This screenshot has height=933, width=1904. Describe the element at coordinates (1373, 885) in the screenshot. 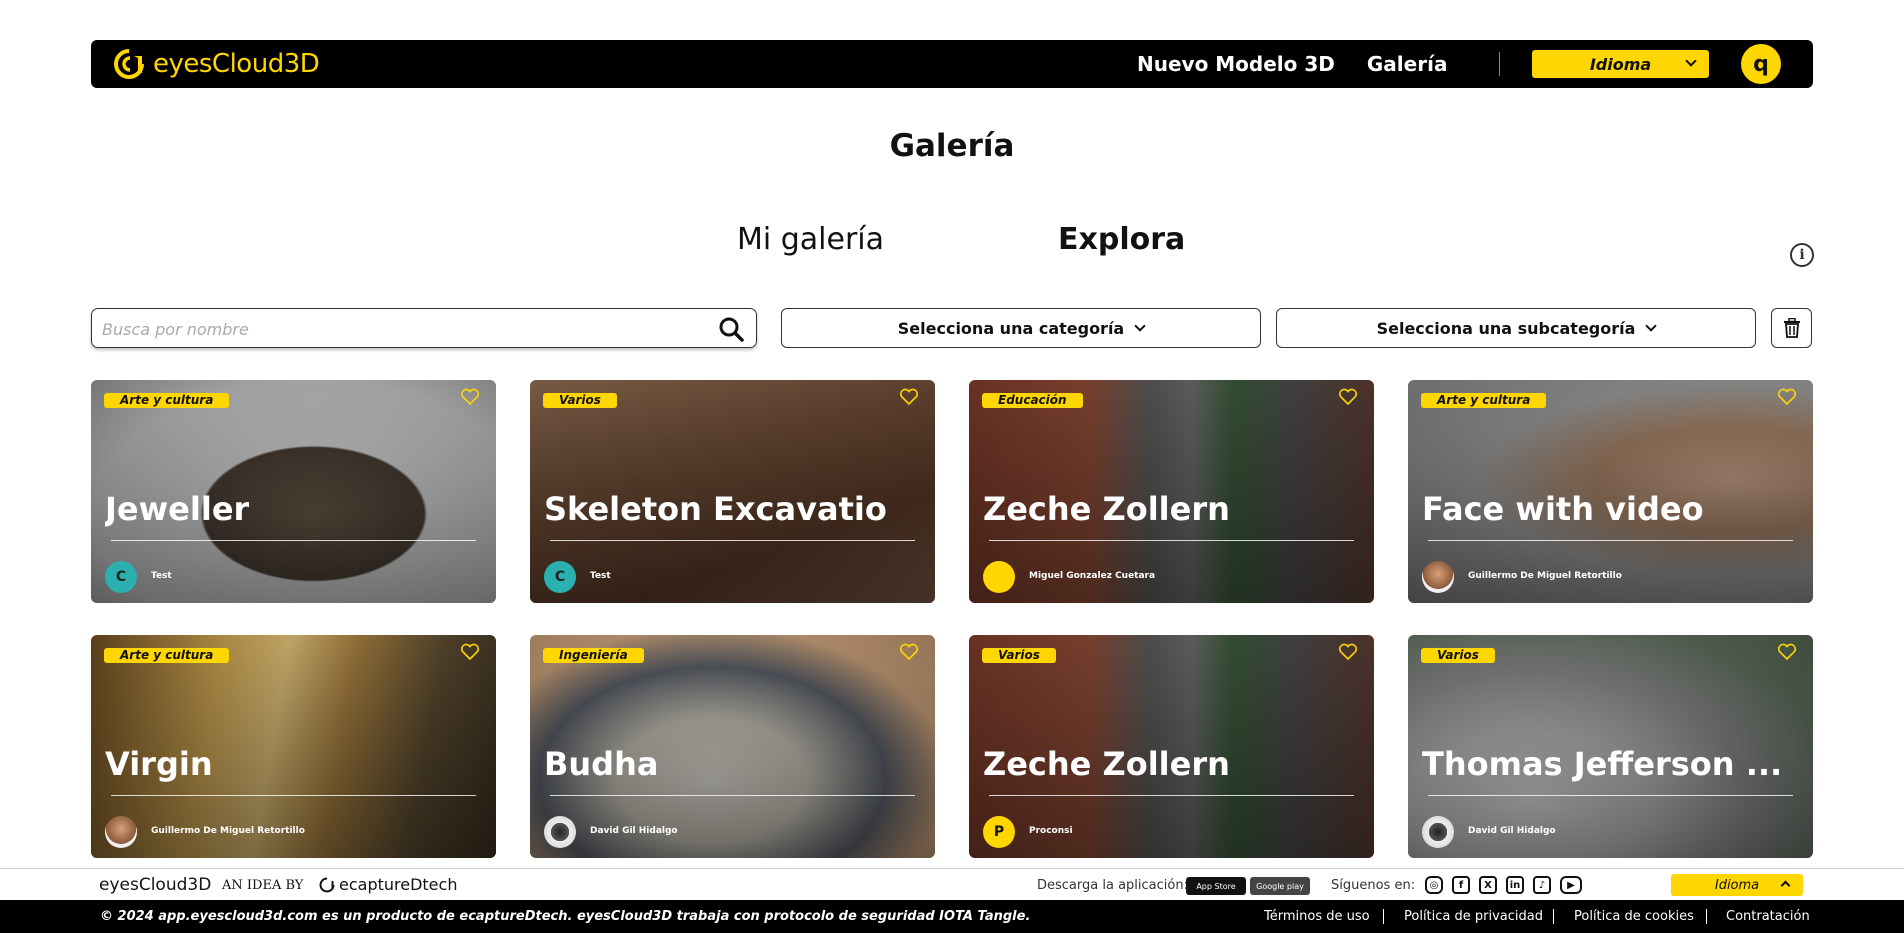

I see `footer-follow-label: Síguenos en:` at that location.